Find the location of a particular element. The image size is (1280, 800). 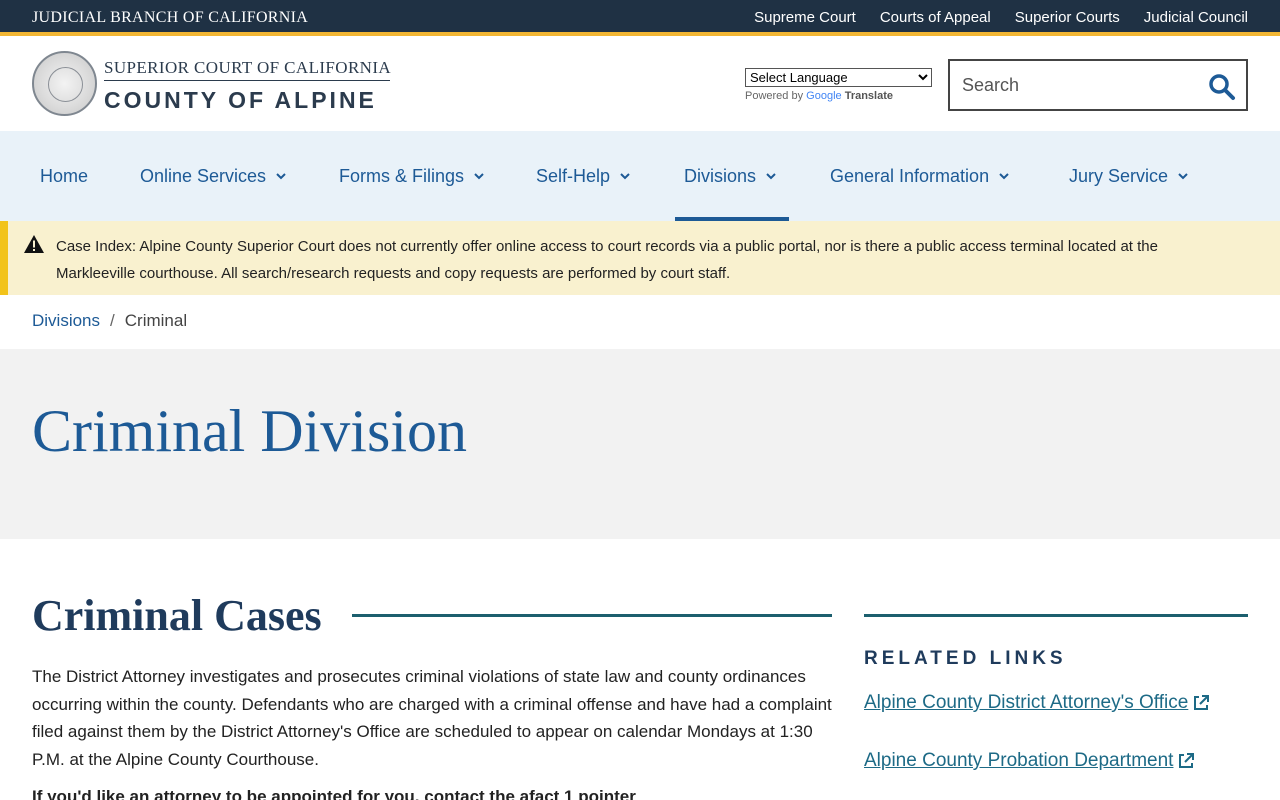

probation-department-link: Alpine County Probation Department is located at coordinates (1029, 761).